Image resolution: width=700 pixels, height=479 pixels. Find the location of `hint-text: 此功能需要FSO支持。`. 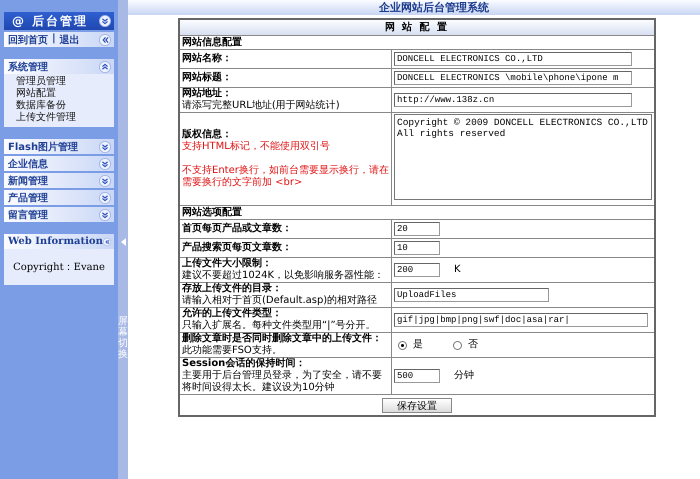

hint-text: 此功能需要FSO支持。 is located at coordinates (232, 351).